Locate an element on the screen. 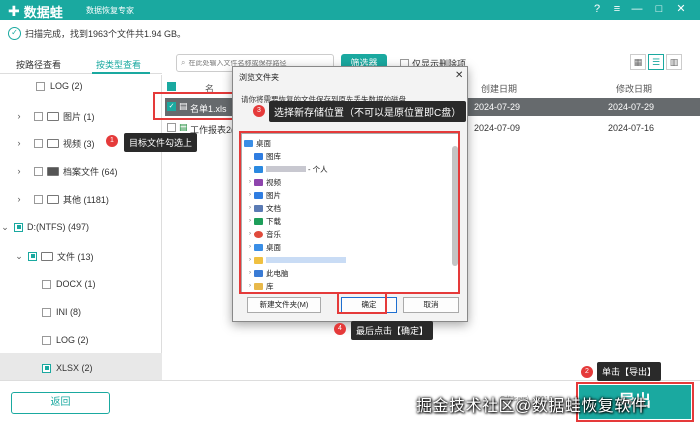 The width and height of the screenshot is (700, 424). tree-item: INI (8) is located at coordinates (81, 312).